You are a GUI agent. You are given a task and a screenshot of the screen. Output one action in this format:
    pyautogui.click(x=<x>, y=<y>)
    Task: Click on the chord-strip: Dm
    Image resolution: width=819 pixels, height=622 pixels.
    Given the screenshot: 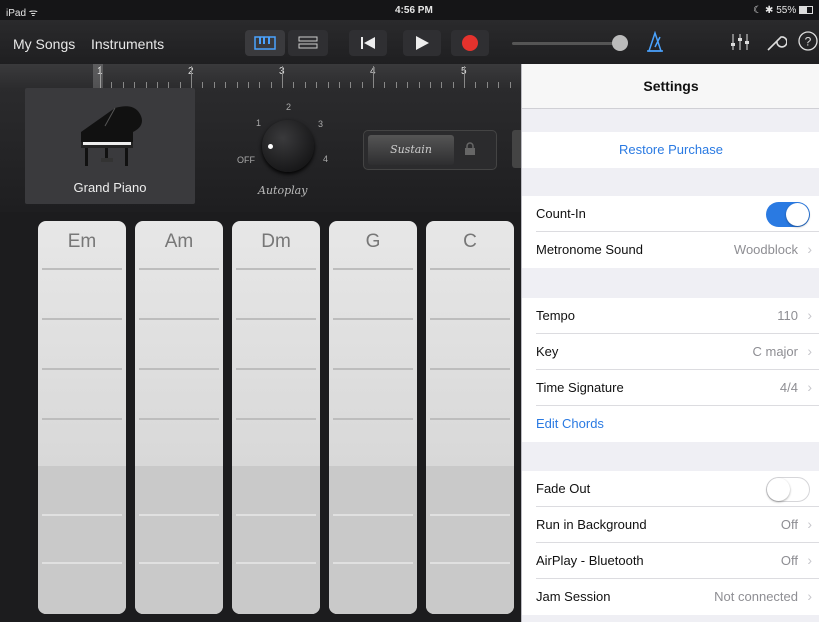 What is the action you would take?
    pyautogui.click(x=276, y=417)
    